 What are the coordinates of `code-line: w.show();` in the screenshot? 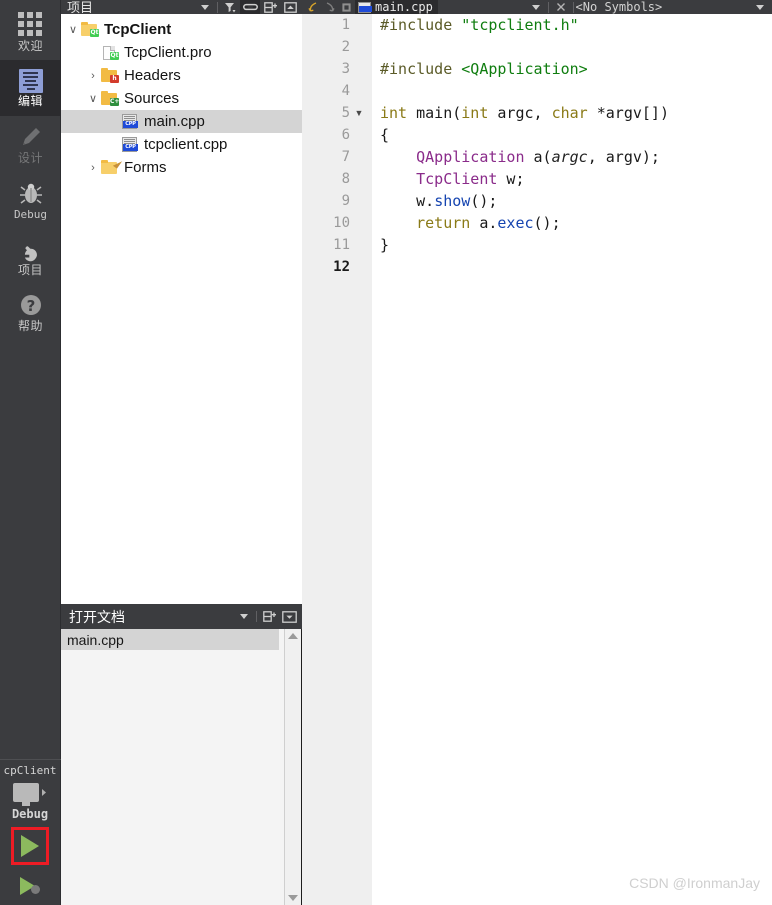 It's located at (576, 201).